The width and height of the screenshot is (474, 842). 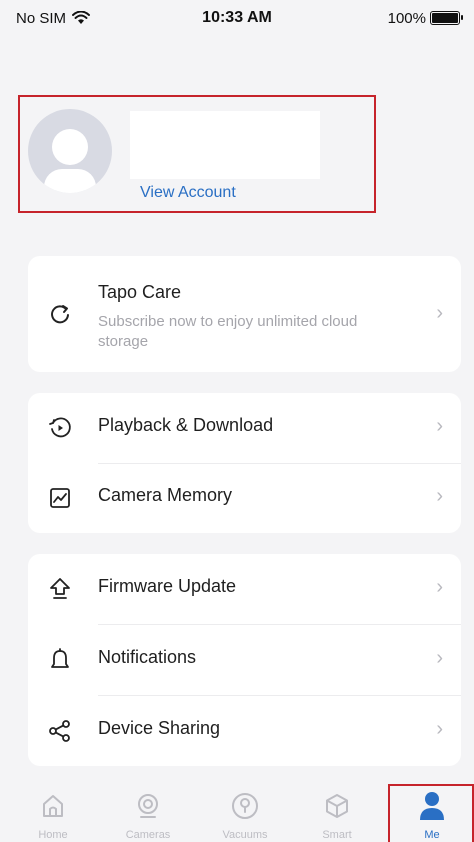 I want to click on menu-item-label: Firmware Update, so click(x=167, y=586).